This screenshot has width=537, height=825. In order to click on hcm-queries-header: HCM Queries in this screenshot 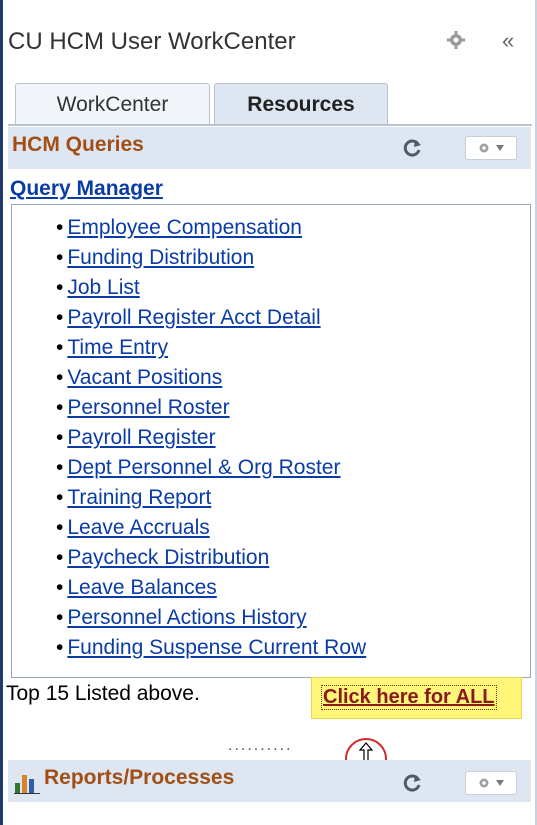, I will do `click(269, 148)`.